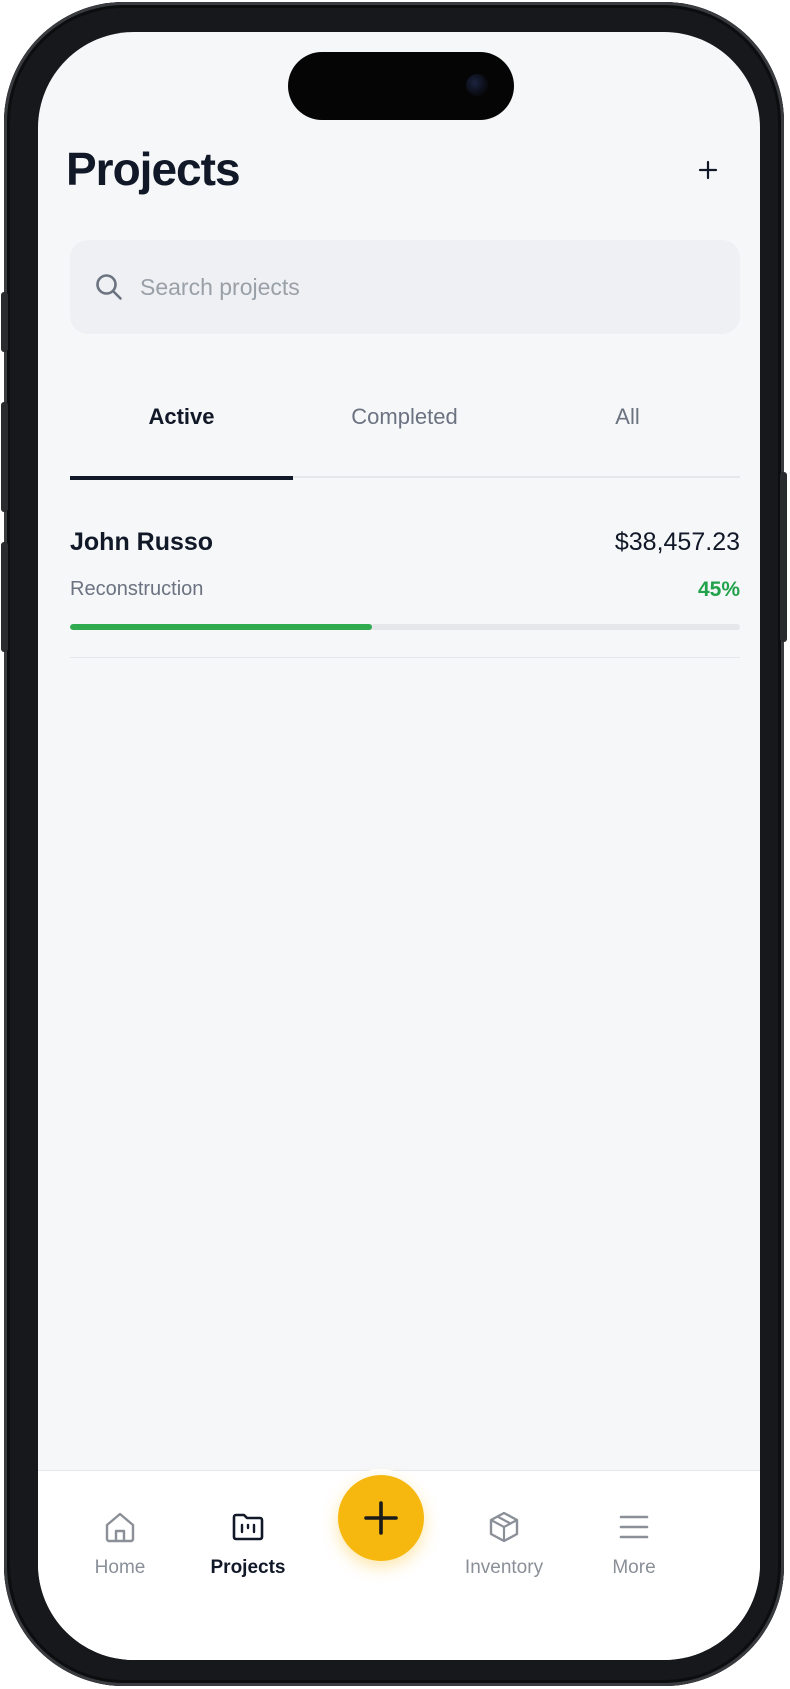 The width and height of the screenshot is (790, 1689). I want to click on home-icon, so click(120, 1527).